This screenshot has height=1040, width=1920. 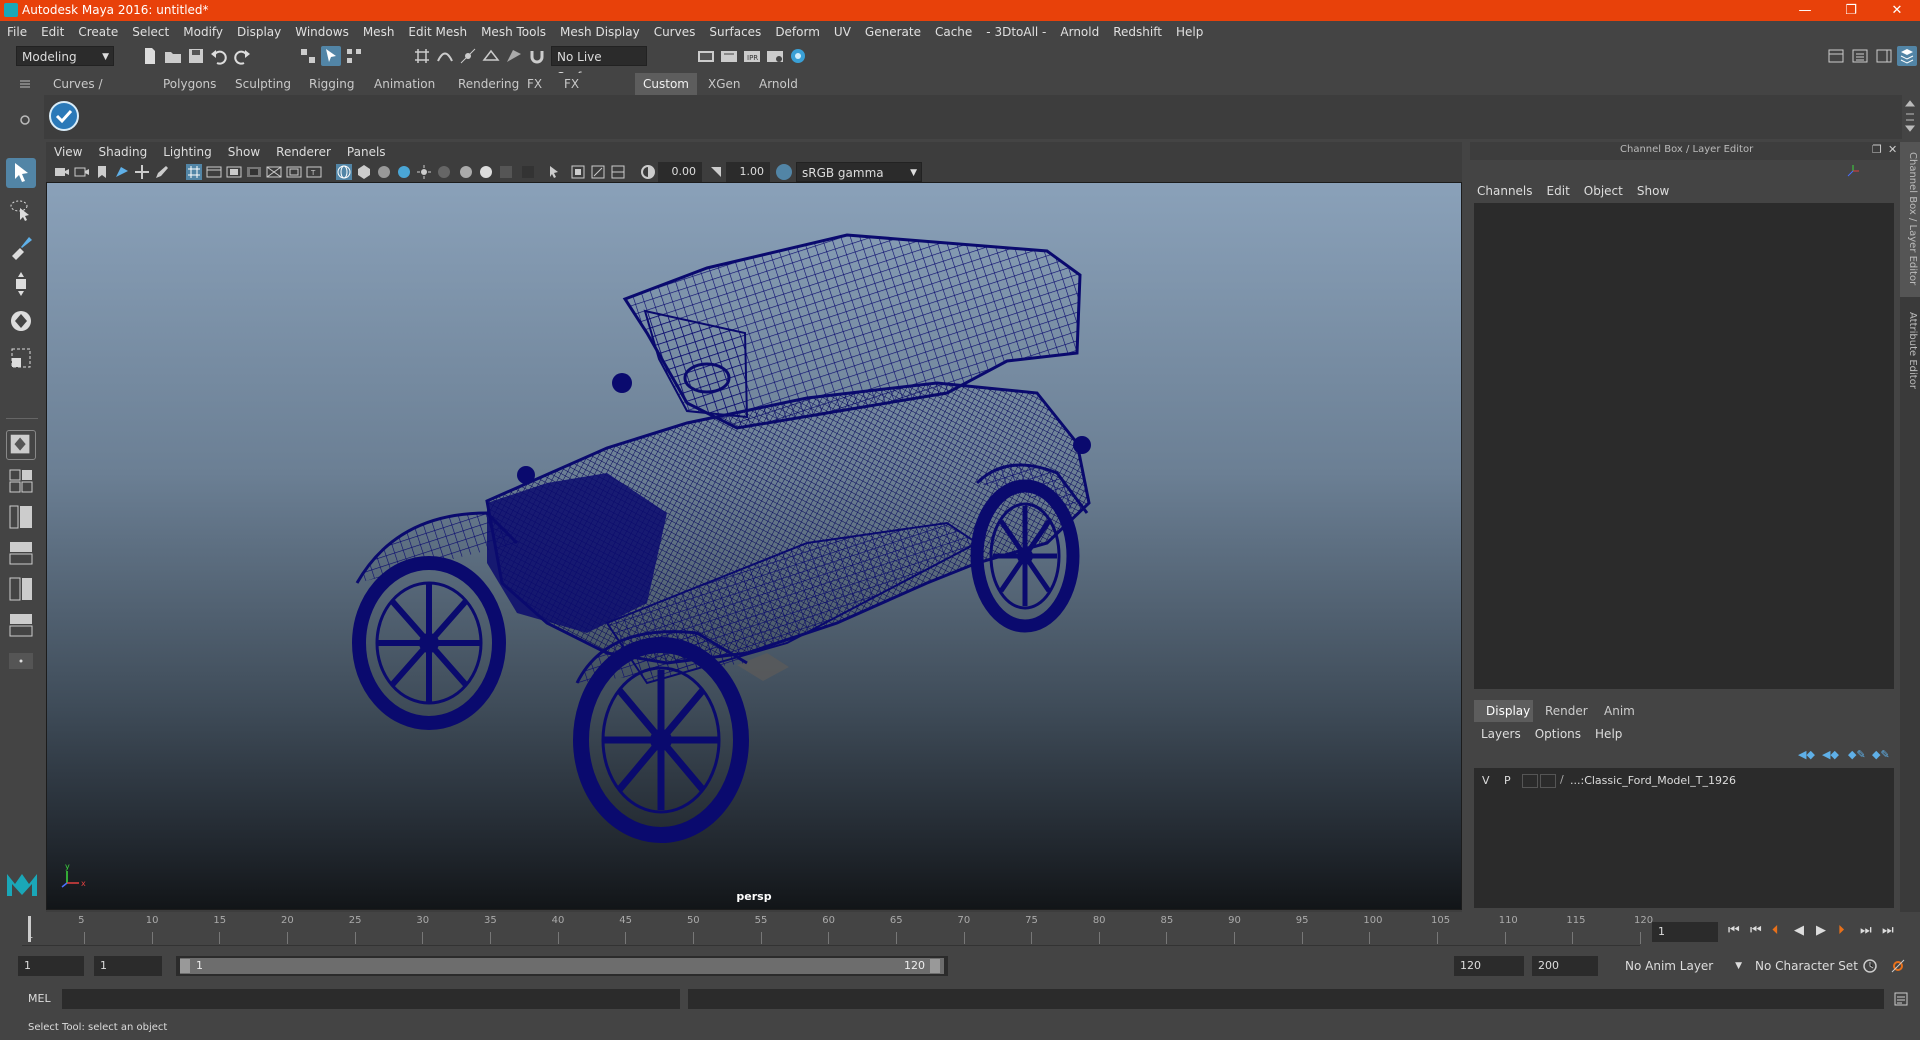 What do you see at coordinates (1756, 930) in the screenshot?
I see `step-back-key-icon: ⏮` at bounding box center [1756, 930].